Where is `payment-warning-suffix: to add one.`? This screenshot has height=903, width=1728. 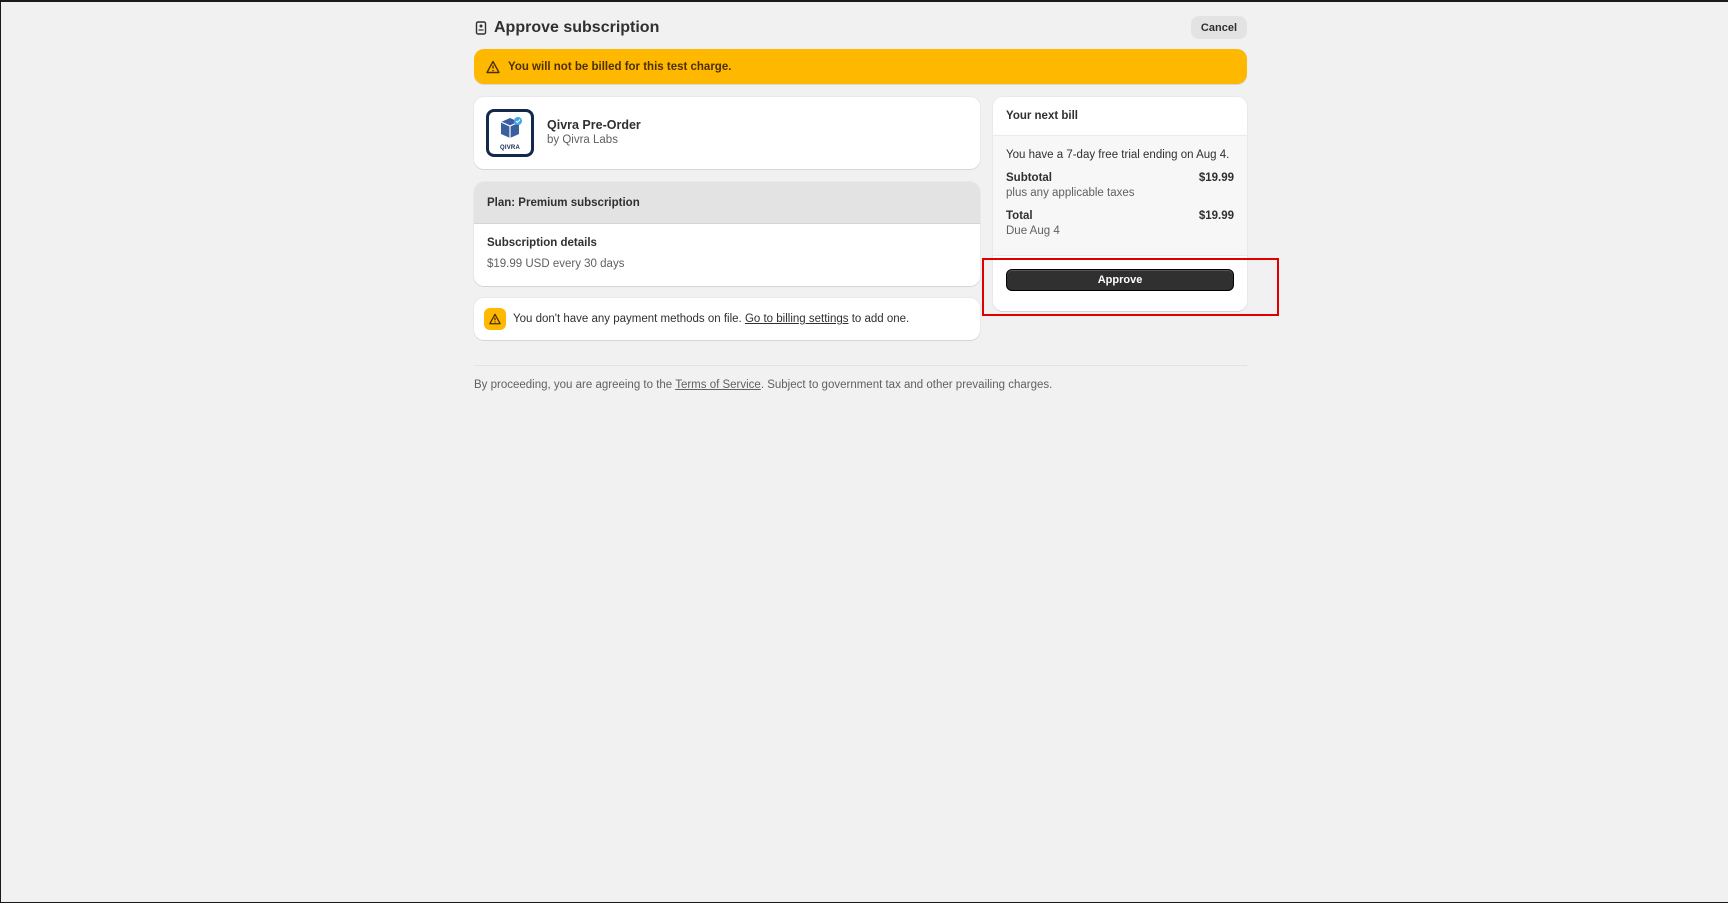
payment-warning-suffix: to add one. is located at coordinates (879, 319).